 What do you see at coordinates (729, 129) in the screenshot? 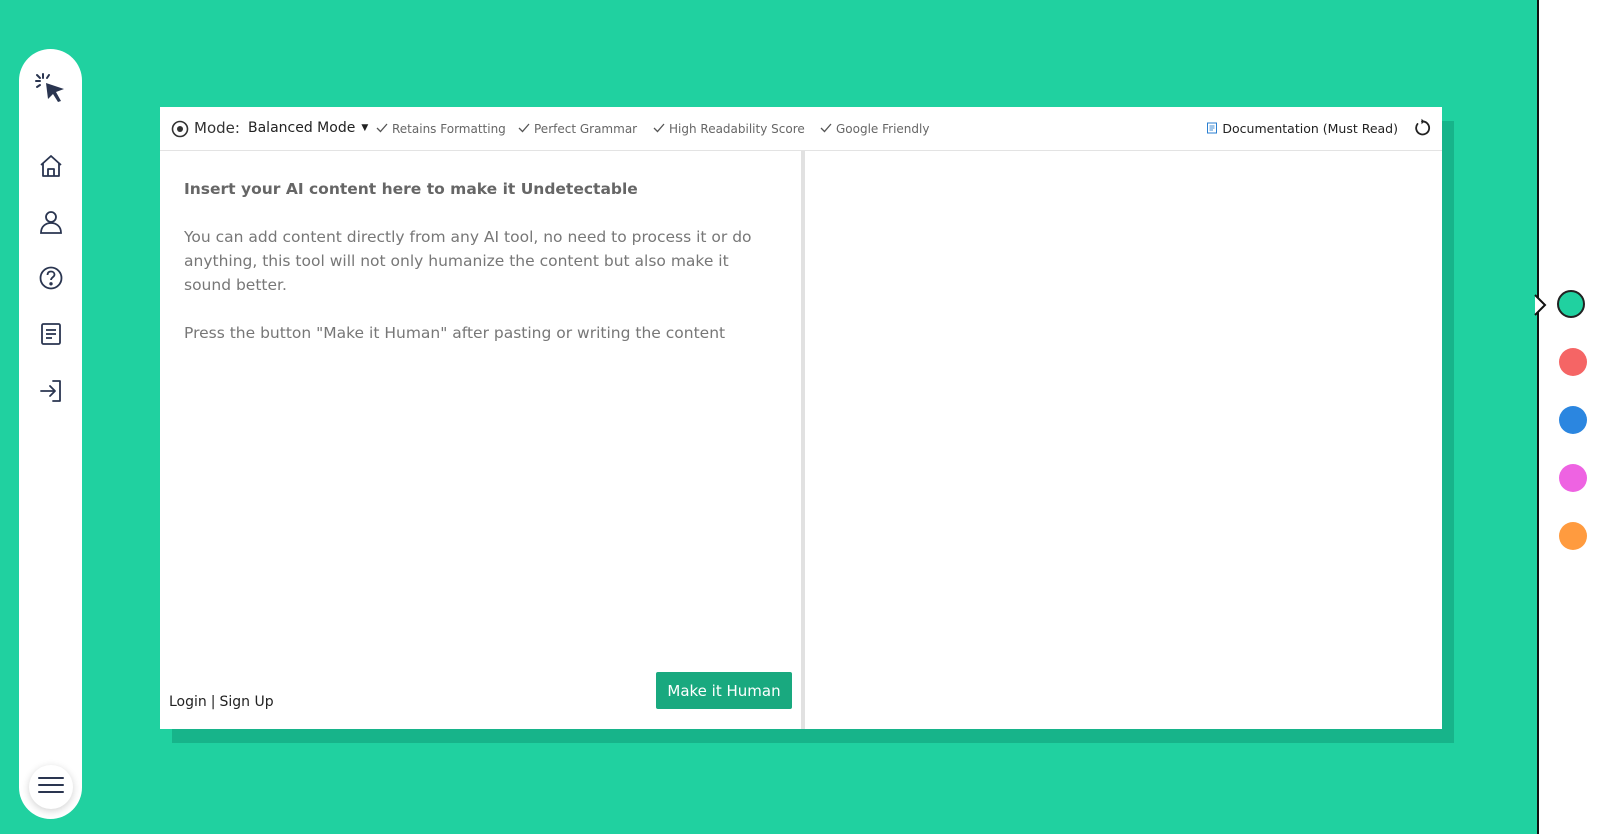
I see `feature-high-readability: High Readability Score` at bounding box center [729, 129].